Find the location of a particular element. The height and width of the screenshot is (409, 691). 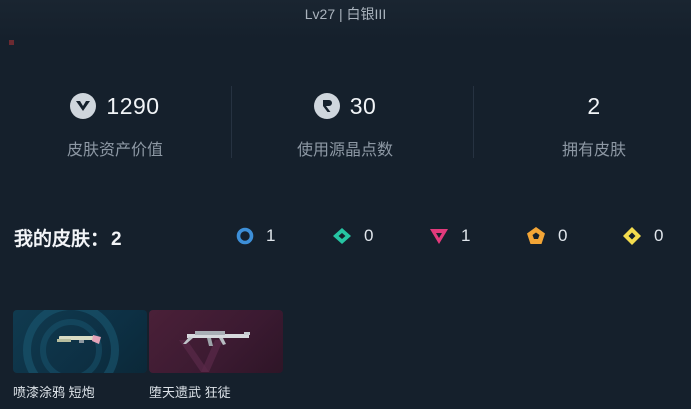

radianite-points-icon is located at coordinates (326, 106).